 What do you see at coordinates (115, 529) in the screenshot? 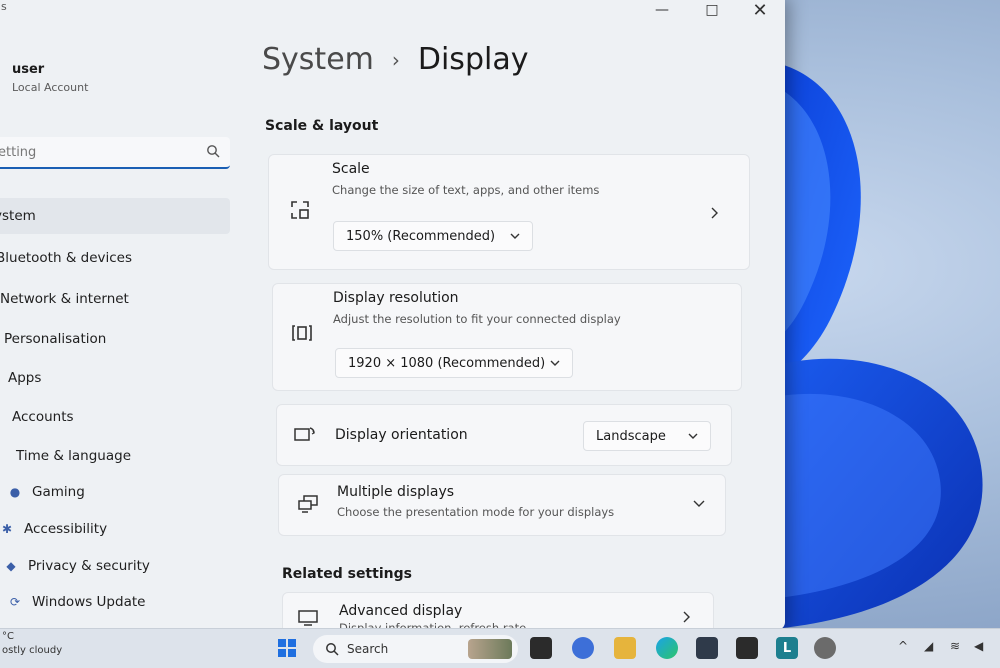
I see `sidebar-item-accessibility: ✱ Accessibility` at bounding box center [115, 529].